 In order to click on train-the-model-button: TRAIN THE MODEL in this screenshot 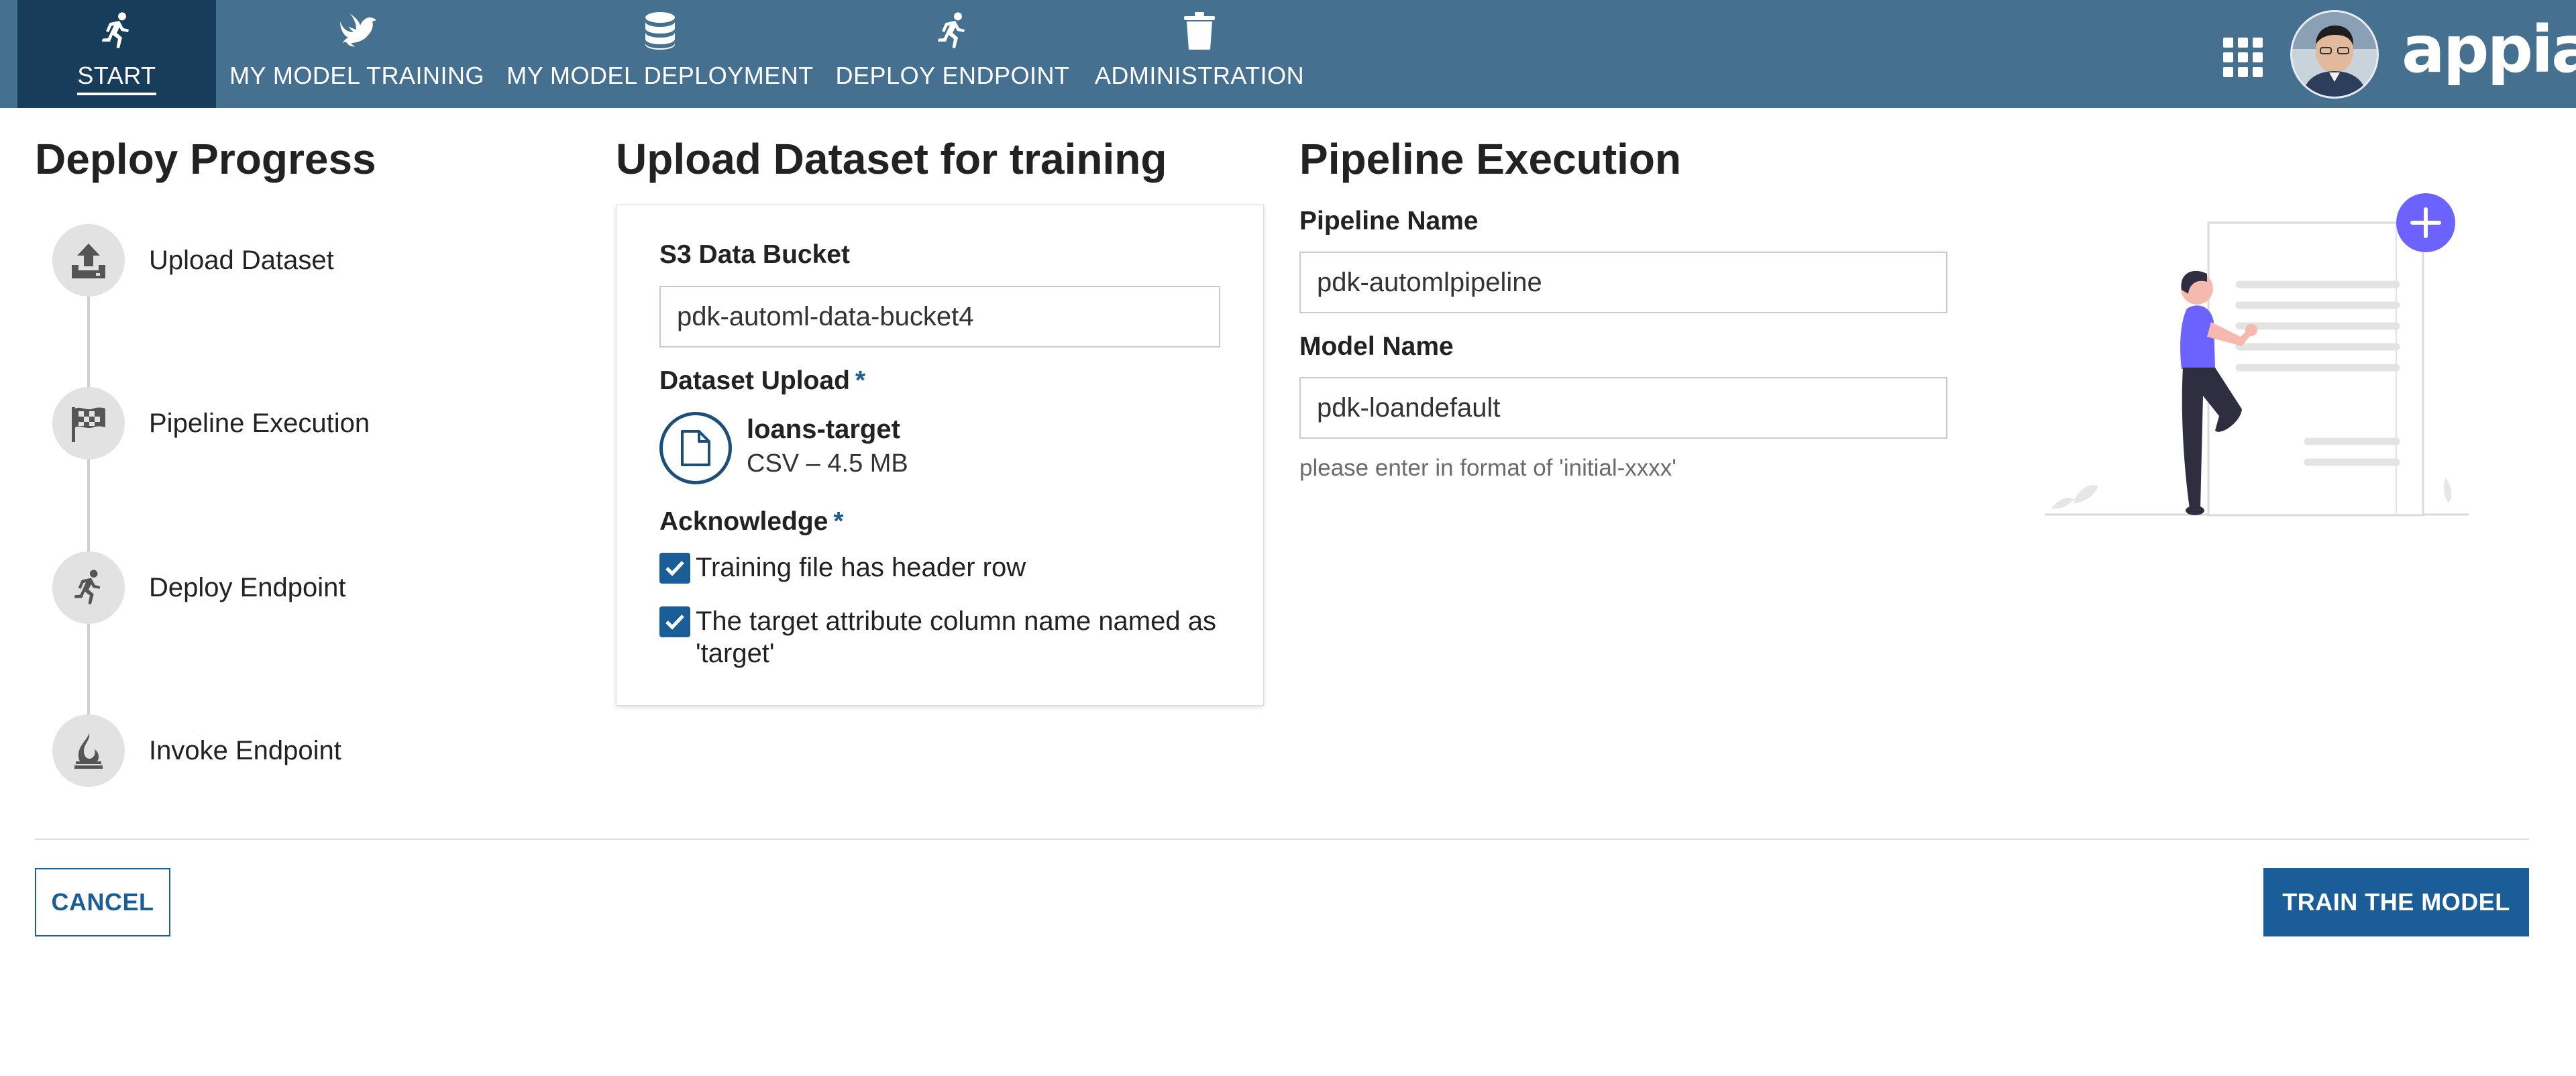, I will do `click(2396, 902)`.